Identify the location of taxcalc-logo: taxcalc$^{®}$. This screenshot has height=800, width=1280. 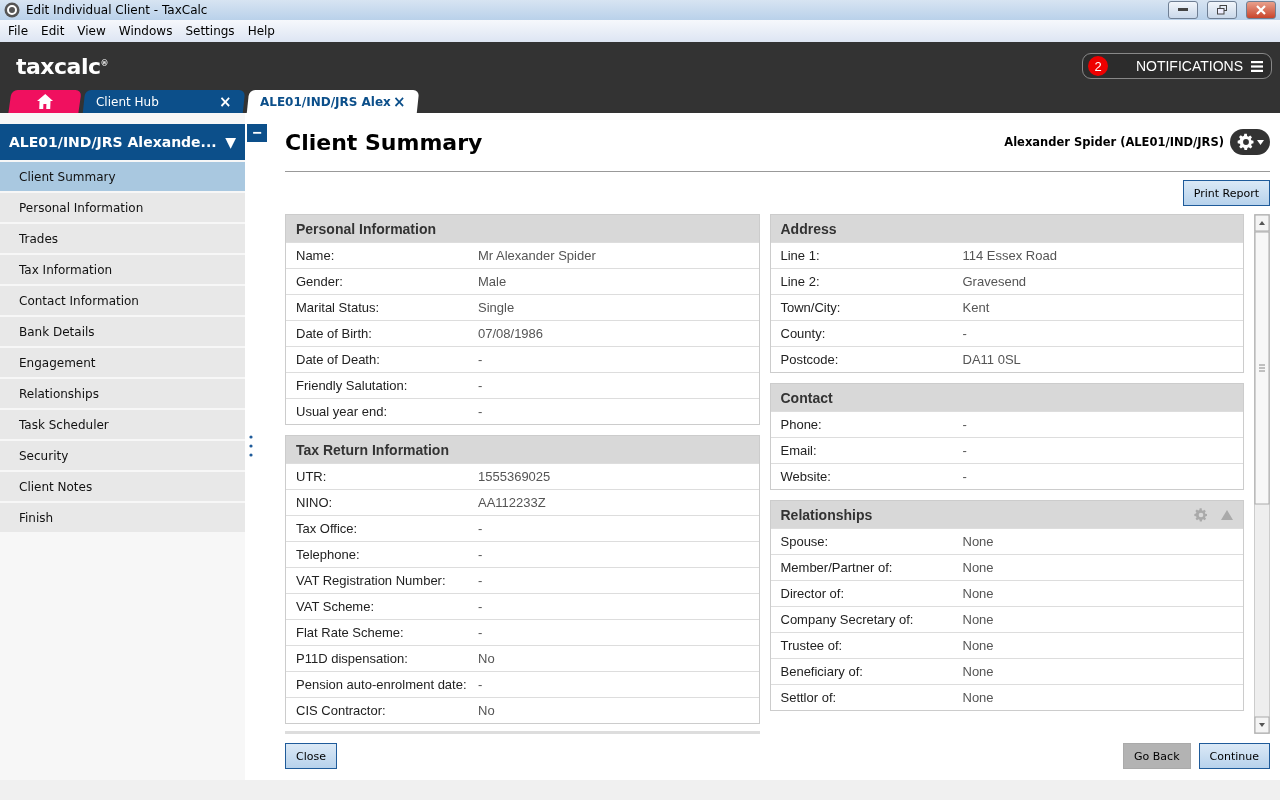
(63, 66).